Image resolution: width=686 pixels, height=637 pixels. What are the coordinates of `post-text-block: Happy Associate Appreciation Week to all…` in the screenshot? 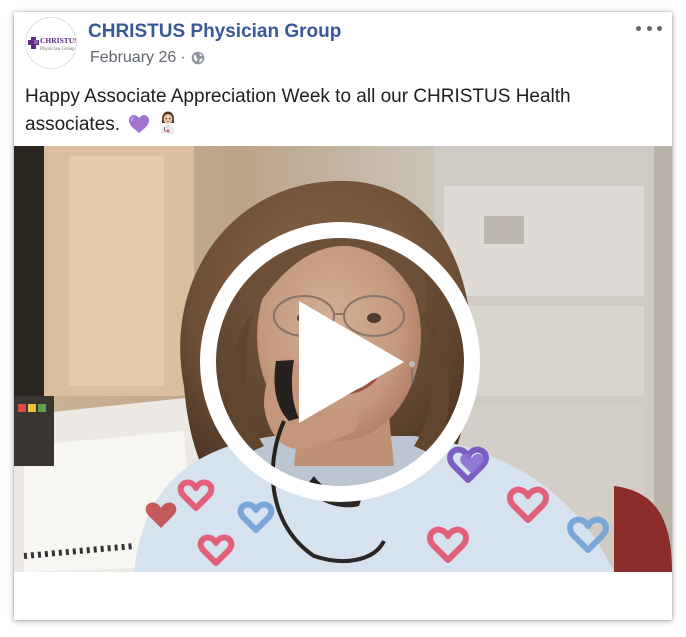 It's located at (340, 113).